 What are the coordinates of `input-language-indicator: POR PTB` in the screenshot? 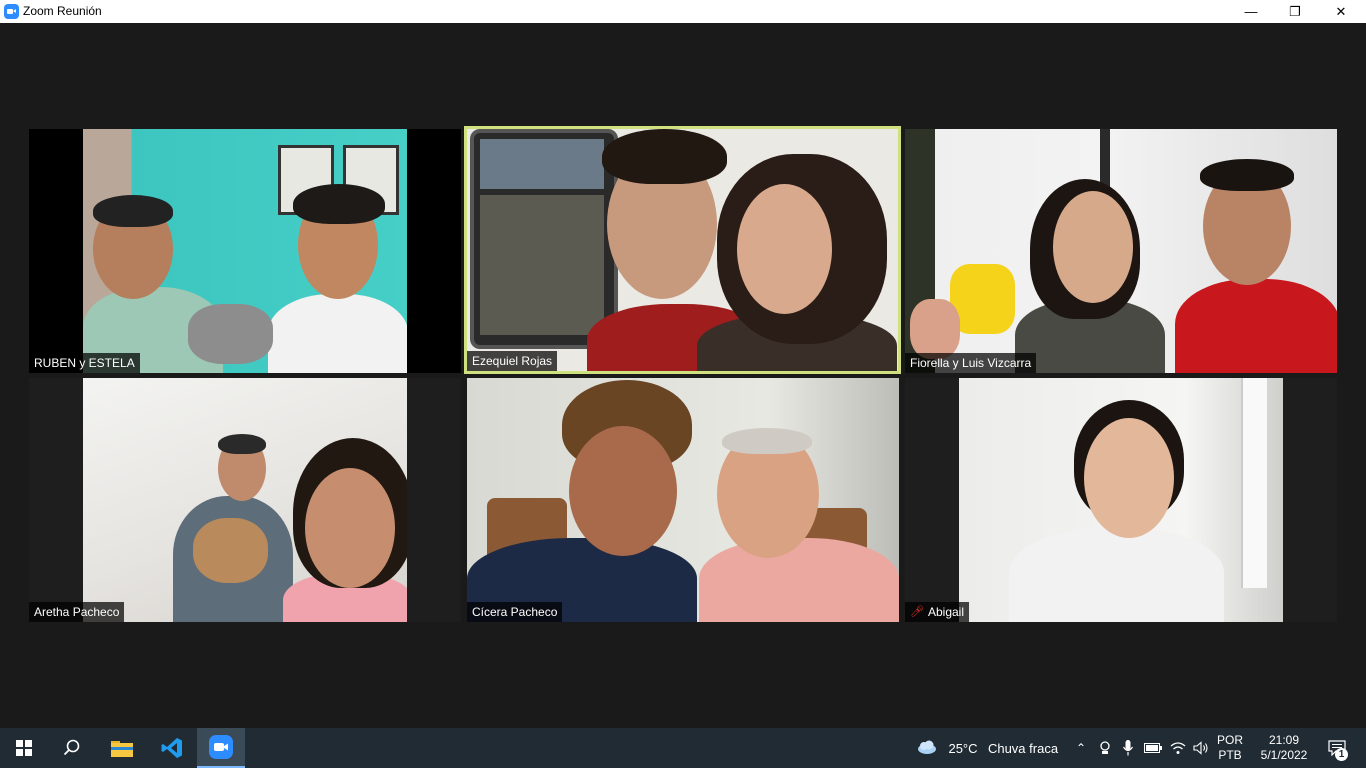 It's located at (1230, 748).